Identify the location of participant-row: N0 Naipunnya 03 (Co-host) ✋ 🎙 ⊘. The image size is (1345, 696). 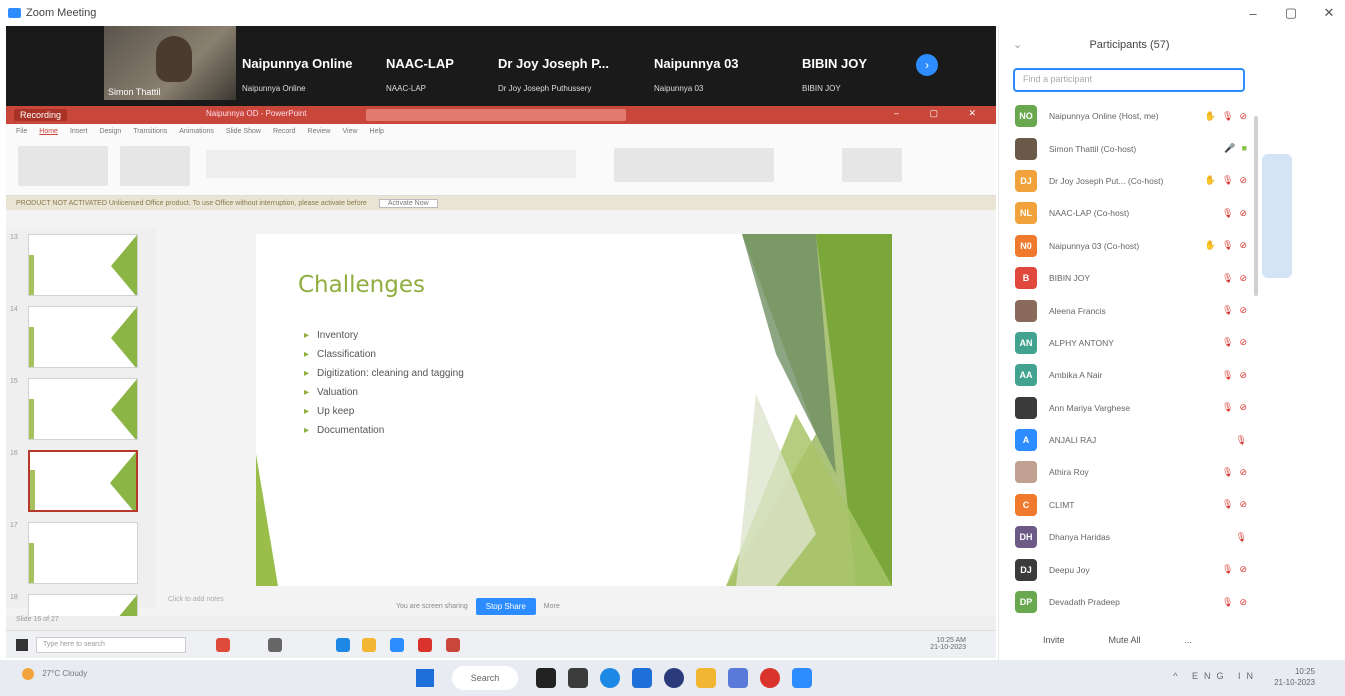
(1133, 246).